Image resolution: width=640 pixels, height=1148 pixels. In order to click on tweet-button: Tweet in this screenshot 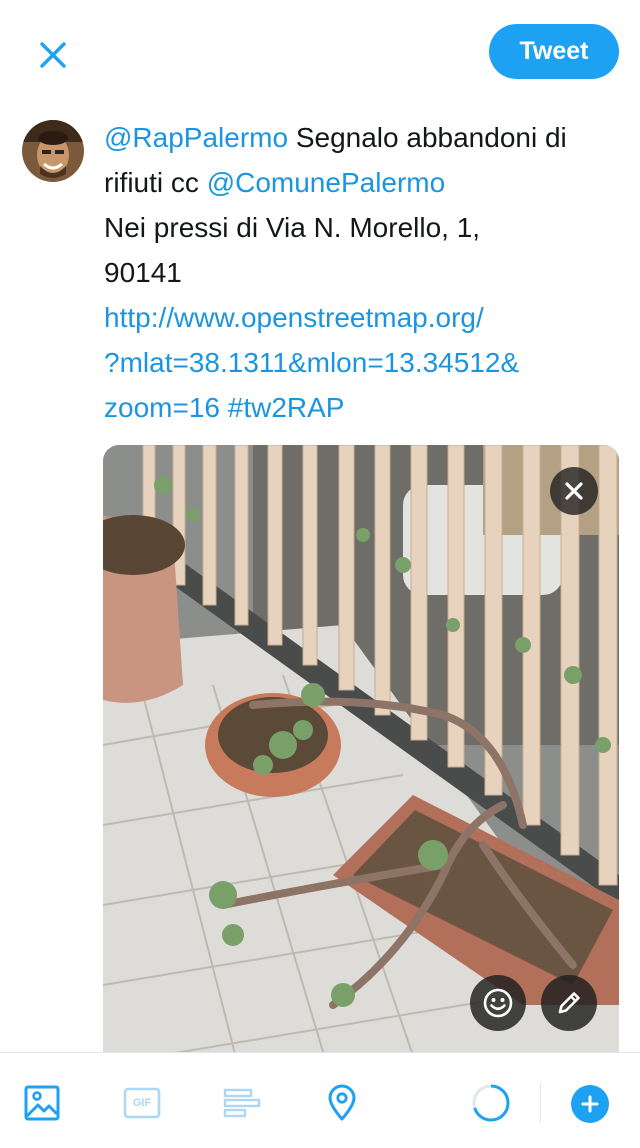, I will do `click(554, 51)`.